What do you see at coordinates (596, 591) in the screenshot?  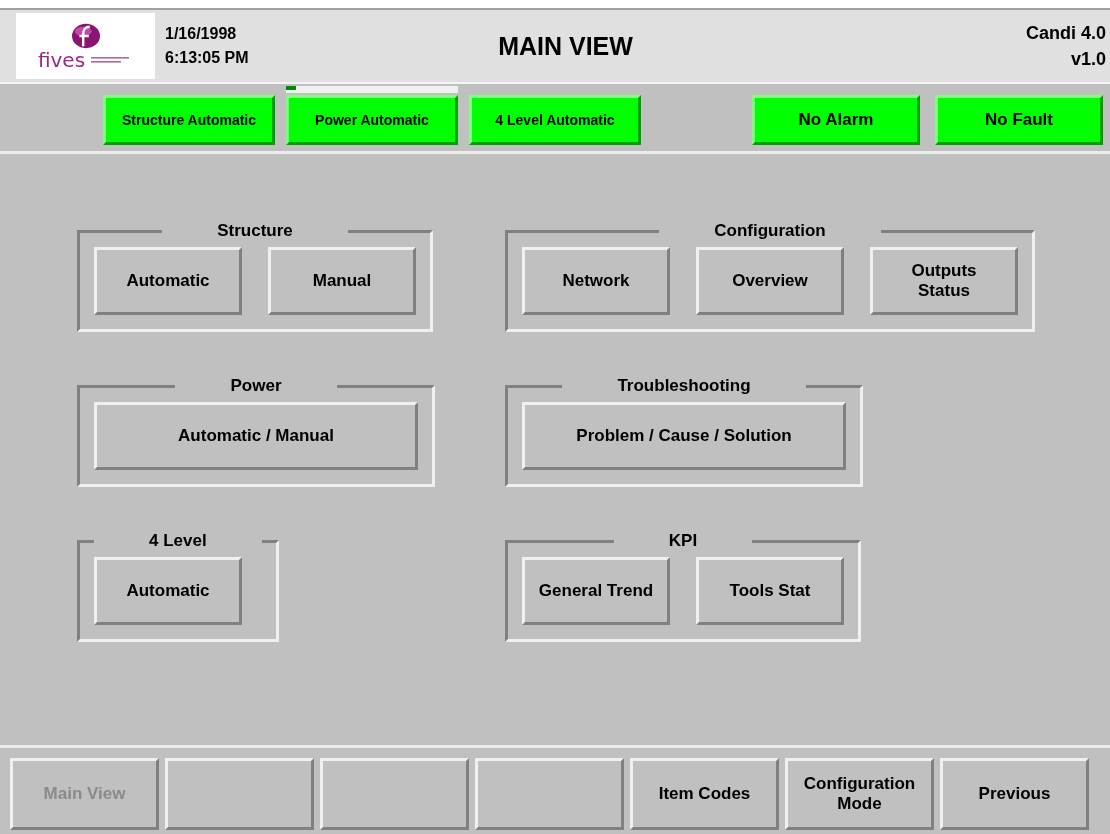 I see `menu-button: General Trend` at bounding box center [596, 591].